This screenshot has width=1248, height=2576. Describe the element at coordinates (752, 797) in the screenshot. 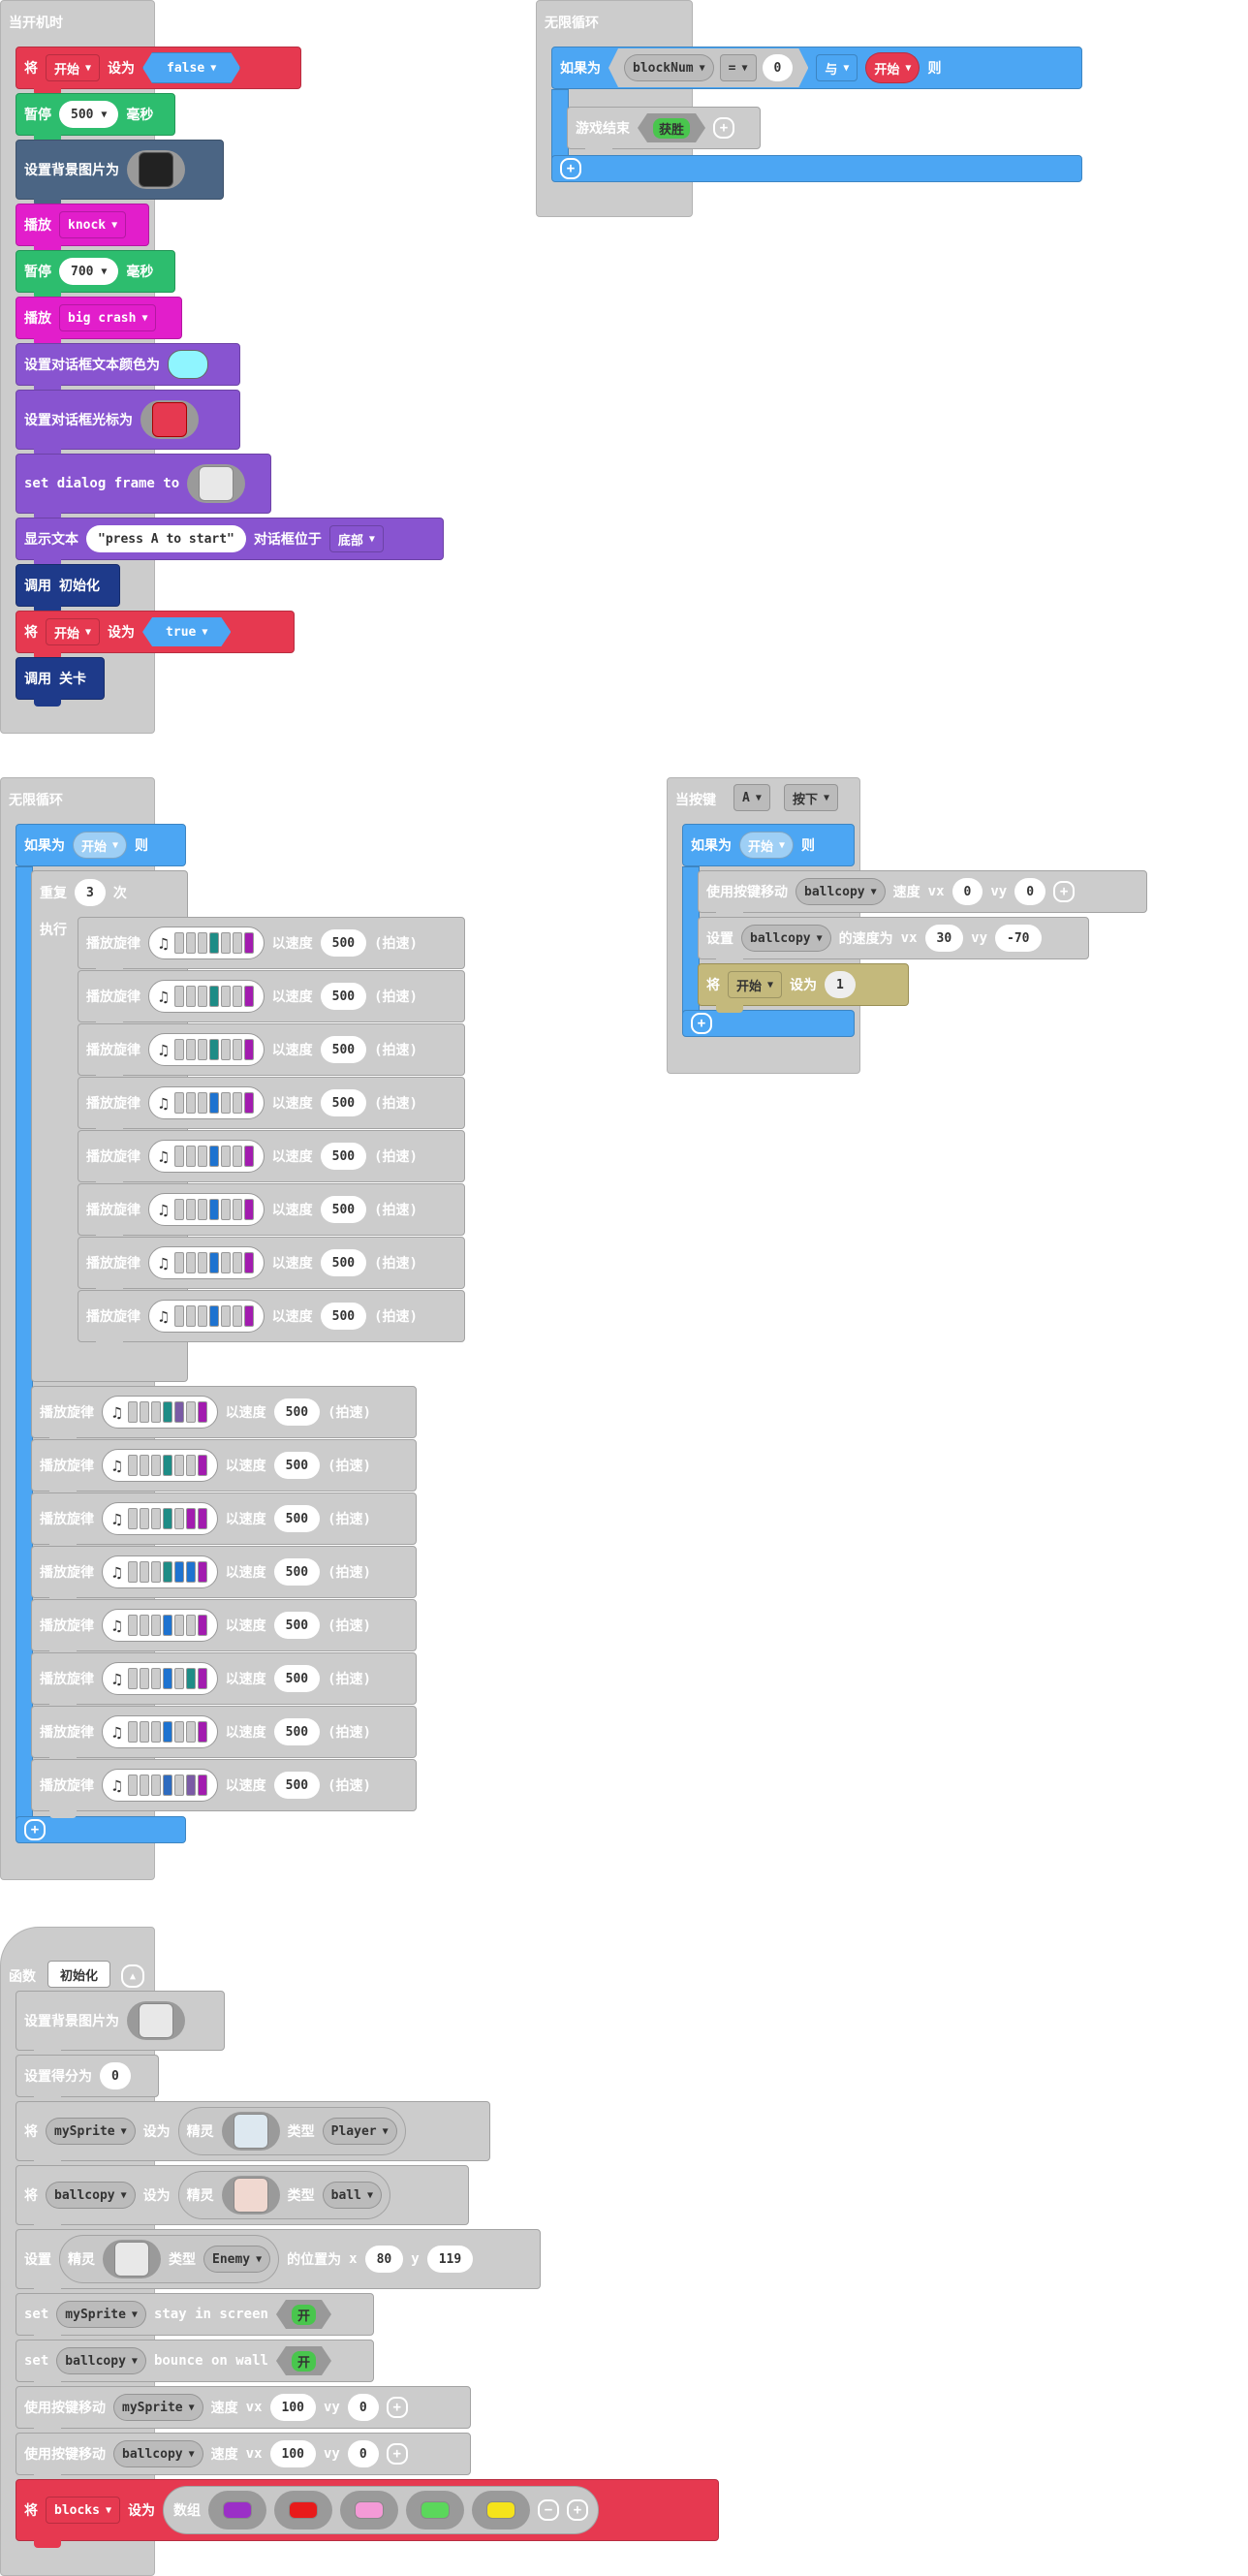

I see `key-dropdown: A ▼` at that location.